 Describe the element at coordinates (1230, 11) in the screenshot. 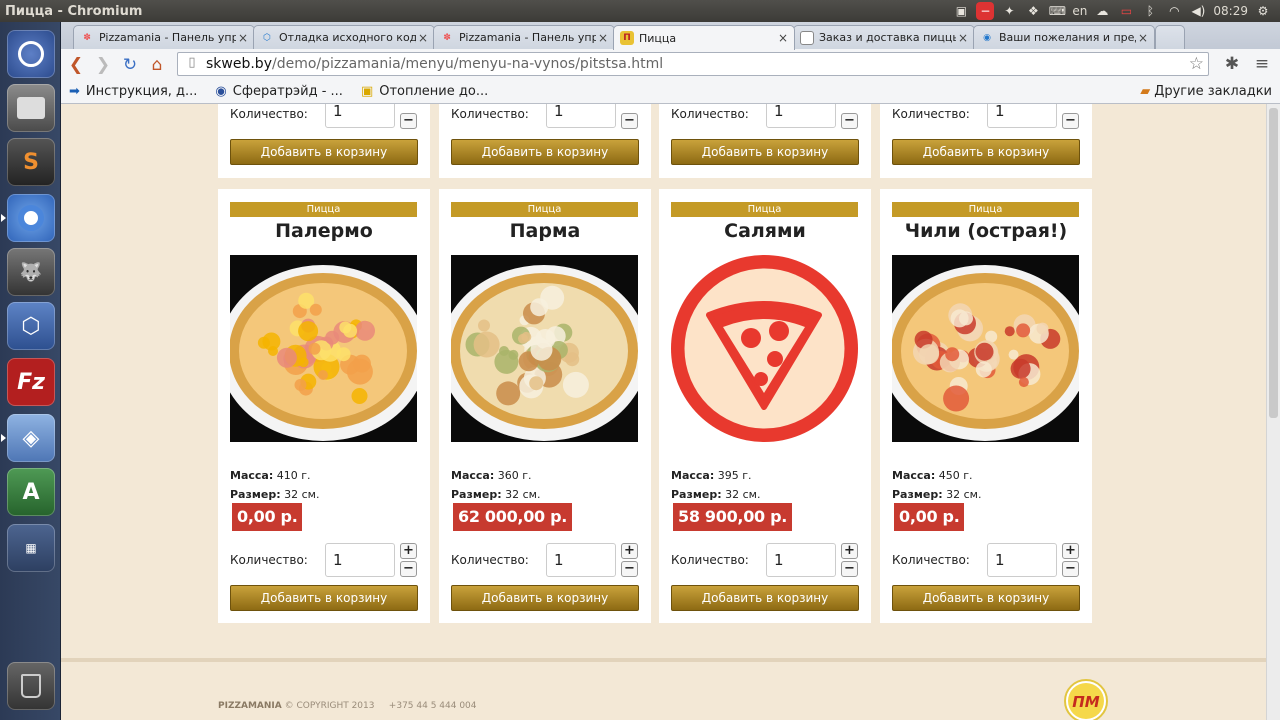

I see `clock: 08:29` at that location.